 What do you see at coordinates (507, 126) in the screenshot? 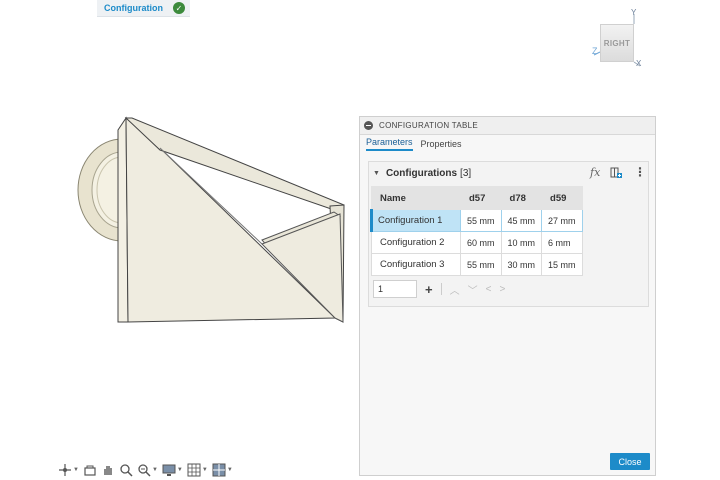
I see `panel-header: CONFIGURATION TABLE` at bounding box center [507, 126].